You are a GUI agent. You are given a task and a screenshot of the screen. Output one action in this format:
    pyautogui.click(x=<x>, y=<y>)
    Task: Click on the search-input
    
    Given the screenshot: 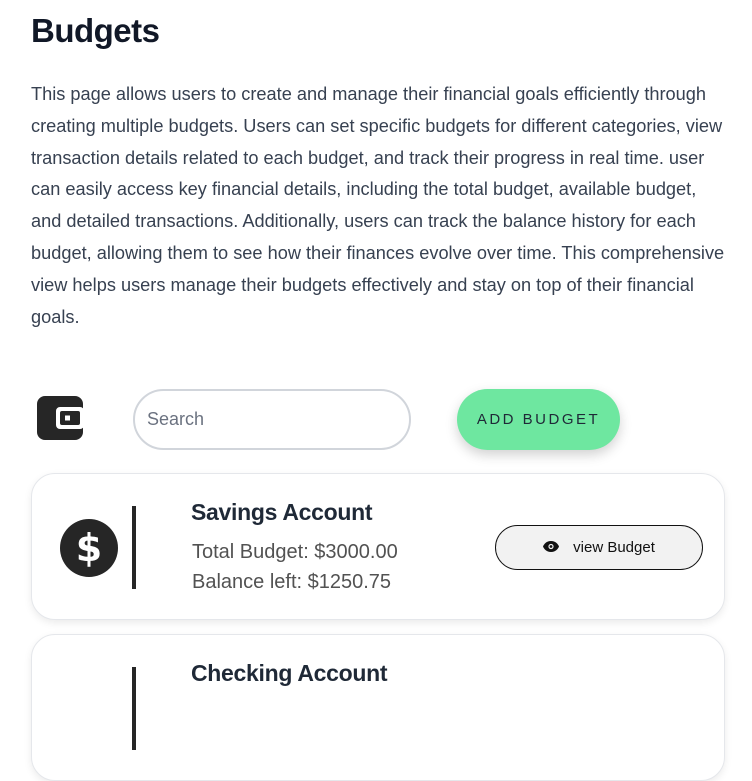 What is the action you would take?
    pyautogui.click(x=272, y=419)
    